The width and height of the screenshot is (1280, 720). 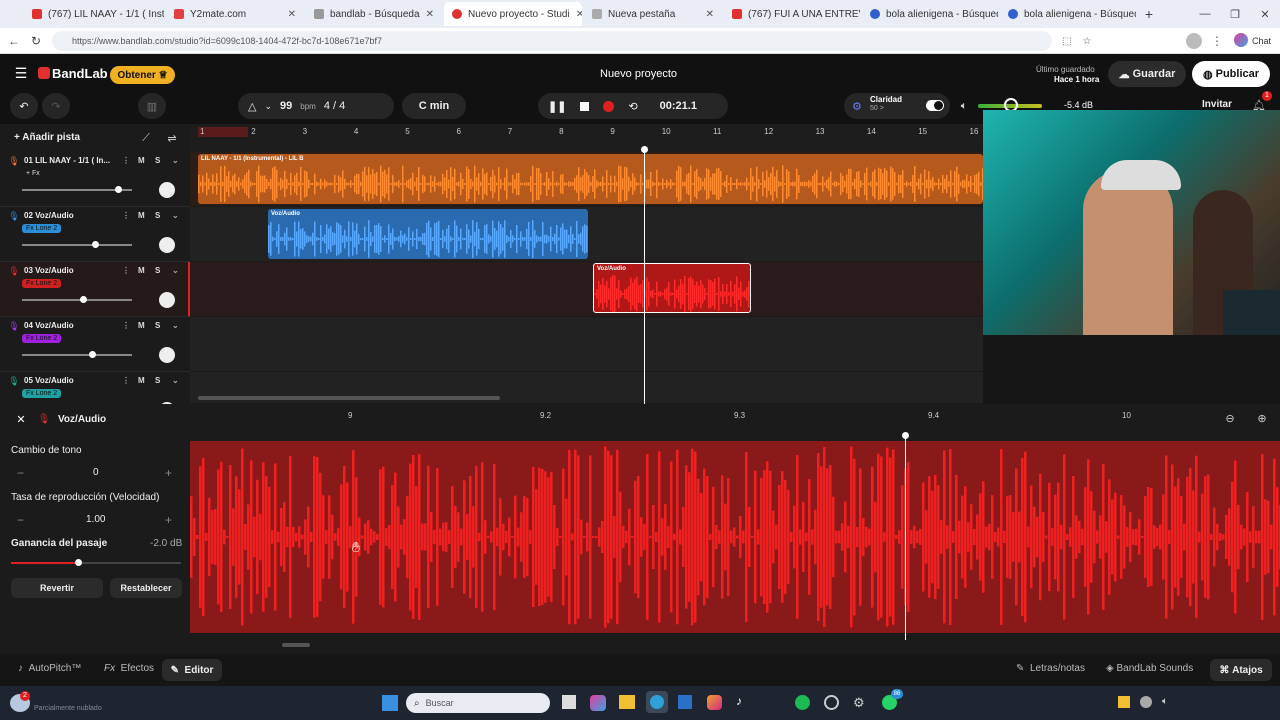 I want to click on obtener-button: Obtener ♕, so click(x=142, y=75).